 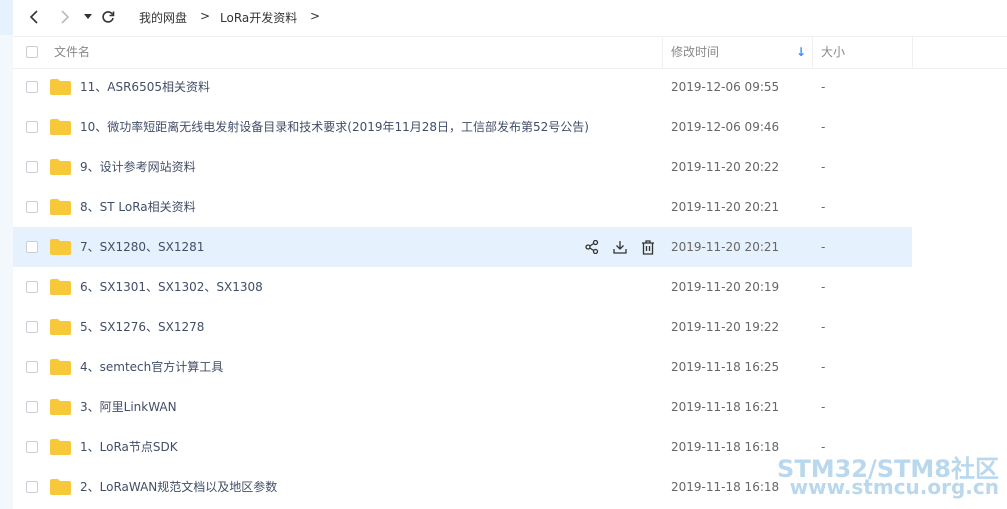 I want to click on file-name: 8、ST LoRa相关资料, so click(x=138, y=207).